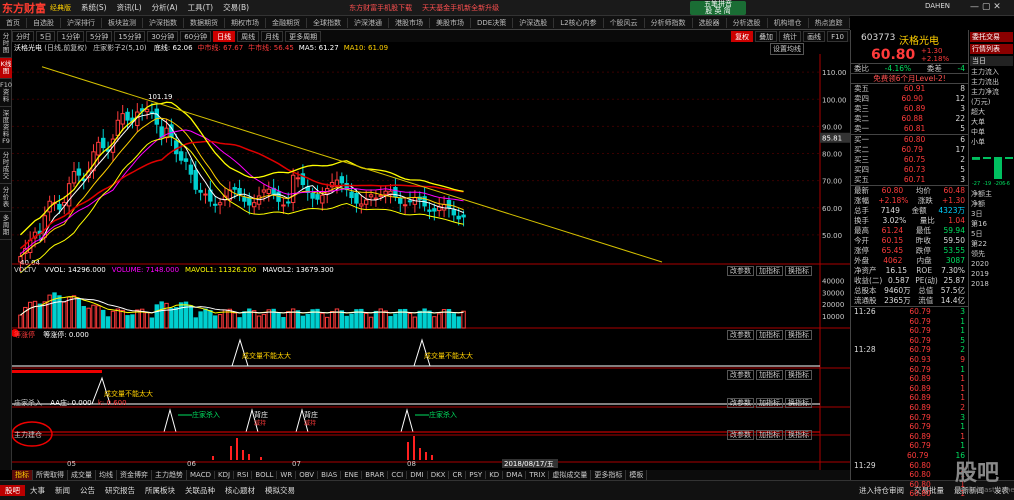  I want to click on tab-0: 首页, so click(13, 22).